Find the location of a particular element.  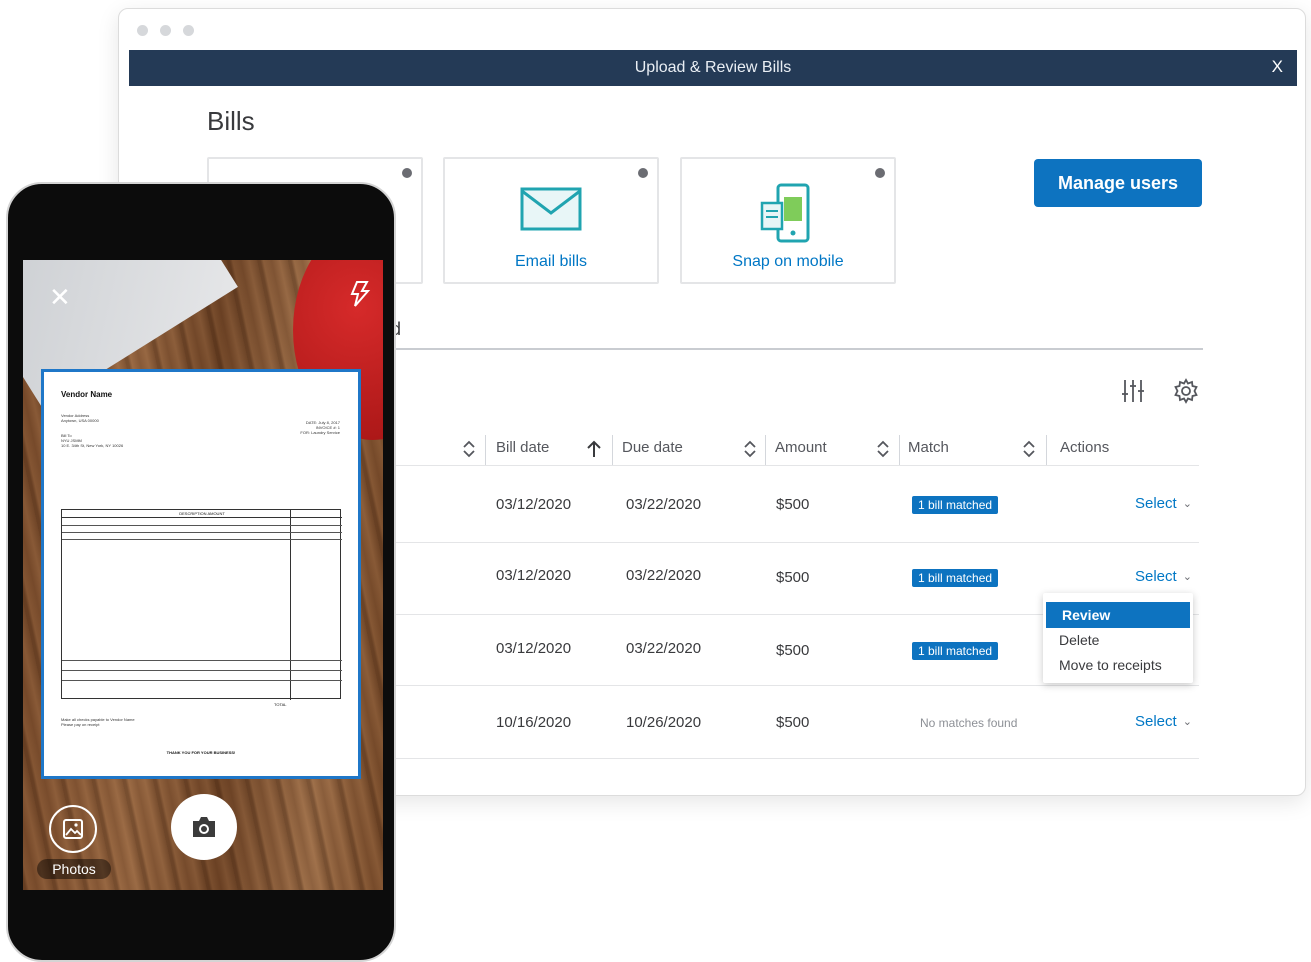

photos-button is located at coordinates (73, 829).